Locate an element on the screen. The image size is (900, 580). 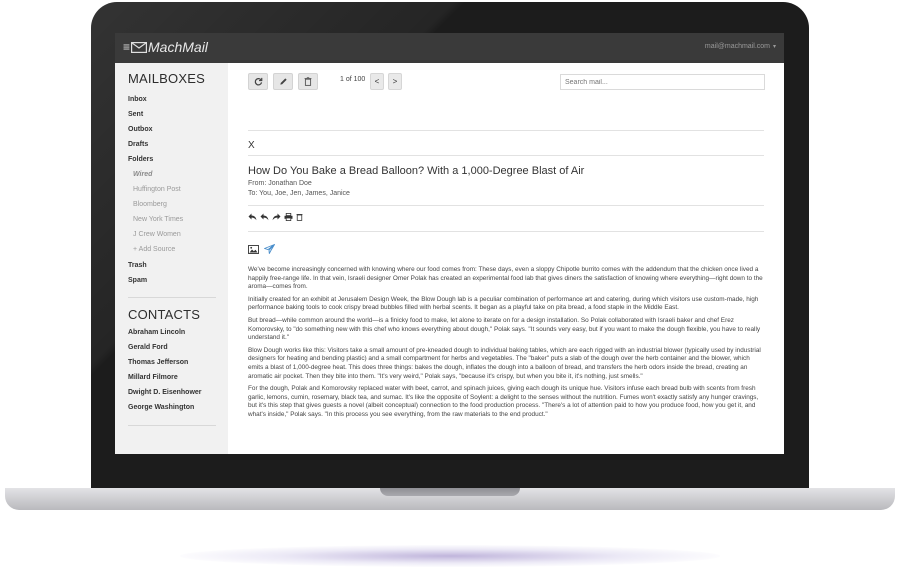
send-icon is located at coordinates (269, 250).